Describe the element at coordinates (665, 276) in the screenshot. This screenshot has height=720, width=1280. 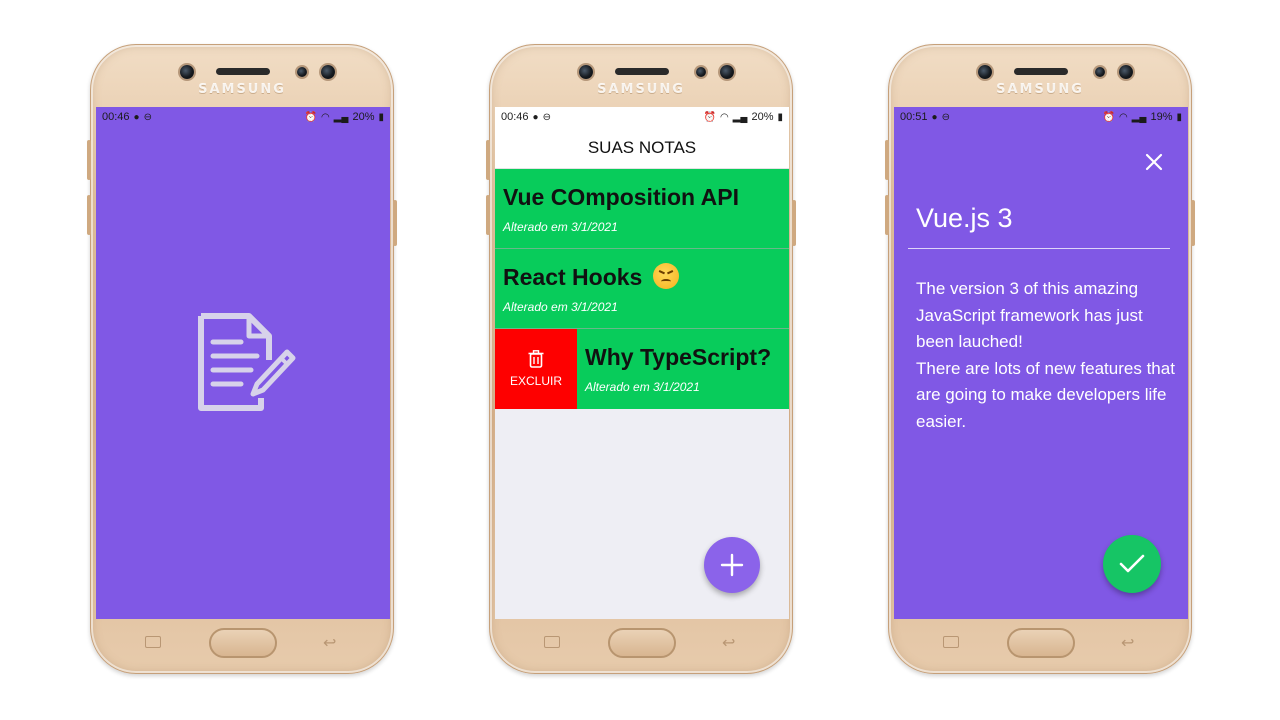
I see `confounded-face-icon` at that location.